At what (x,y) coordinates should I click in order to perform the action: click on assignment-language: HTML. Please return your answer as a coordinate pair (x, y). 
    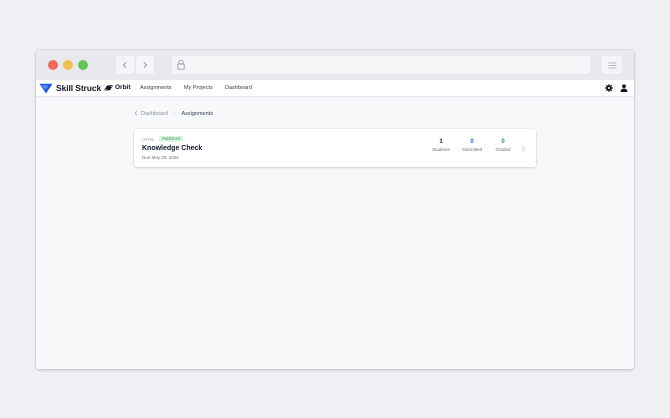
    Looking at the image, I should click on (148, 139).